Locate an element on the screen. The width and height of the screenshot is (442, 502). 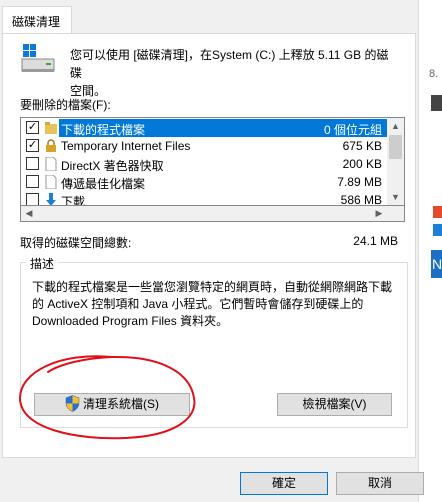
list-item-size: 200 KB is located at coordinates (362, 164).